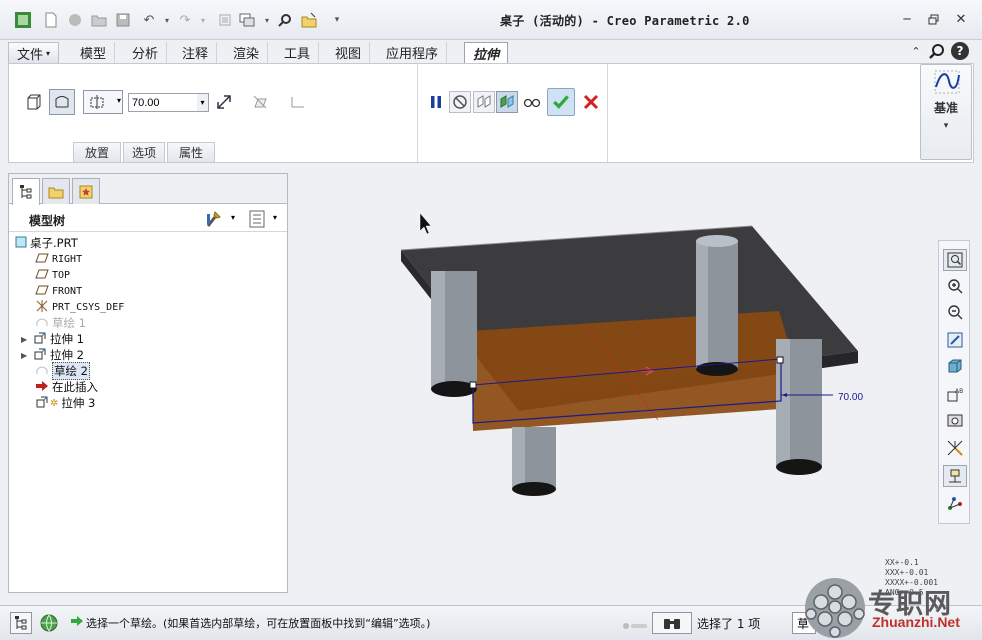  Describe the element at coordinates (436, 102) in the screenshot. I see `pause-icon` at that location.